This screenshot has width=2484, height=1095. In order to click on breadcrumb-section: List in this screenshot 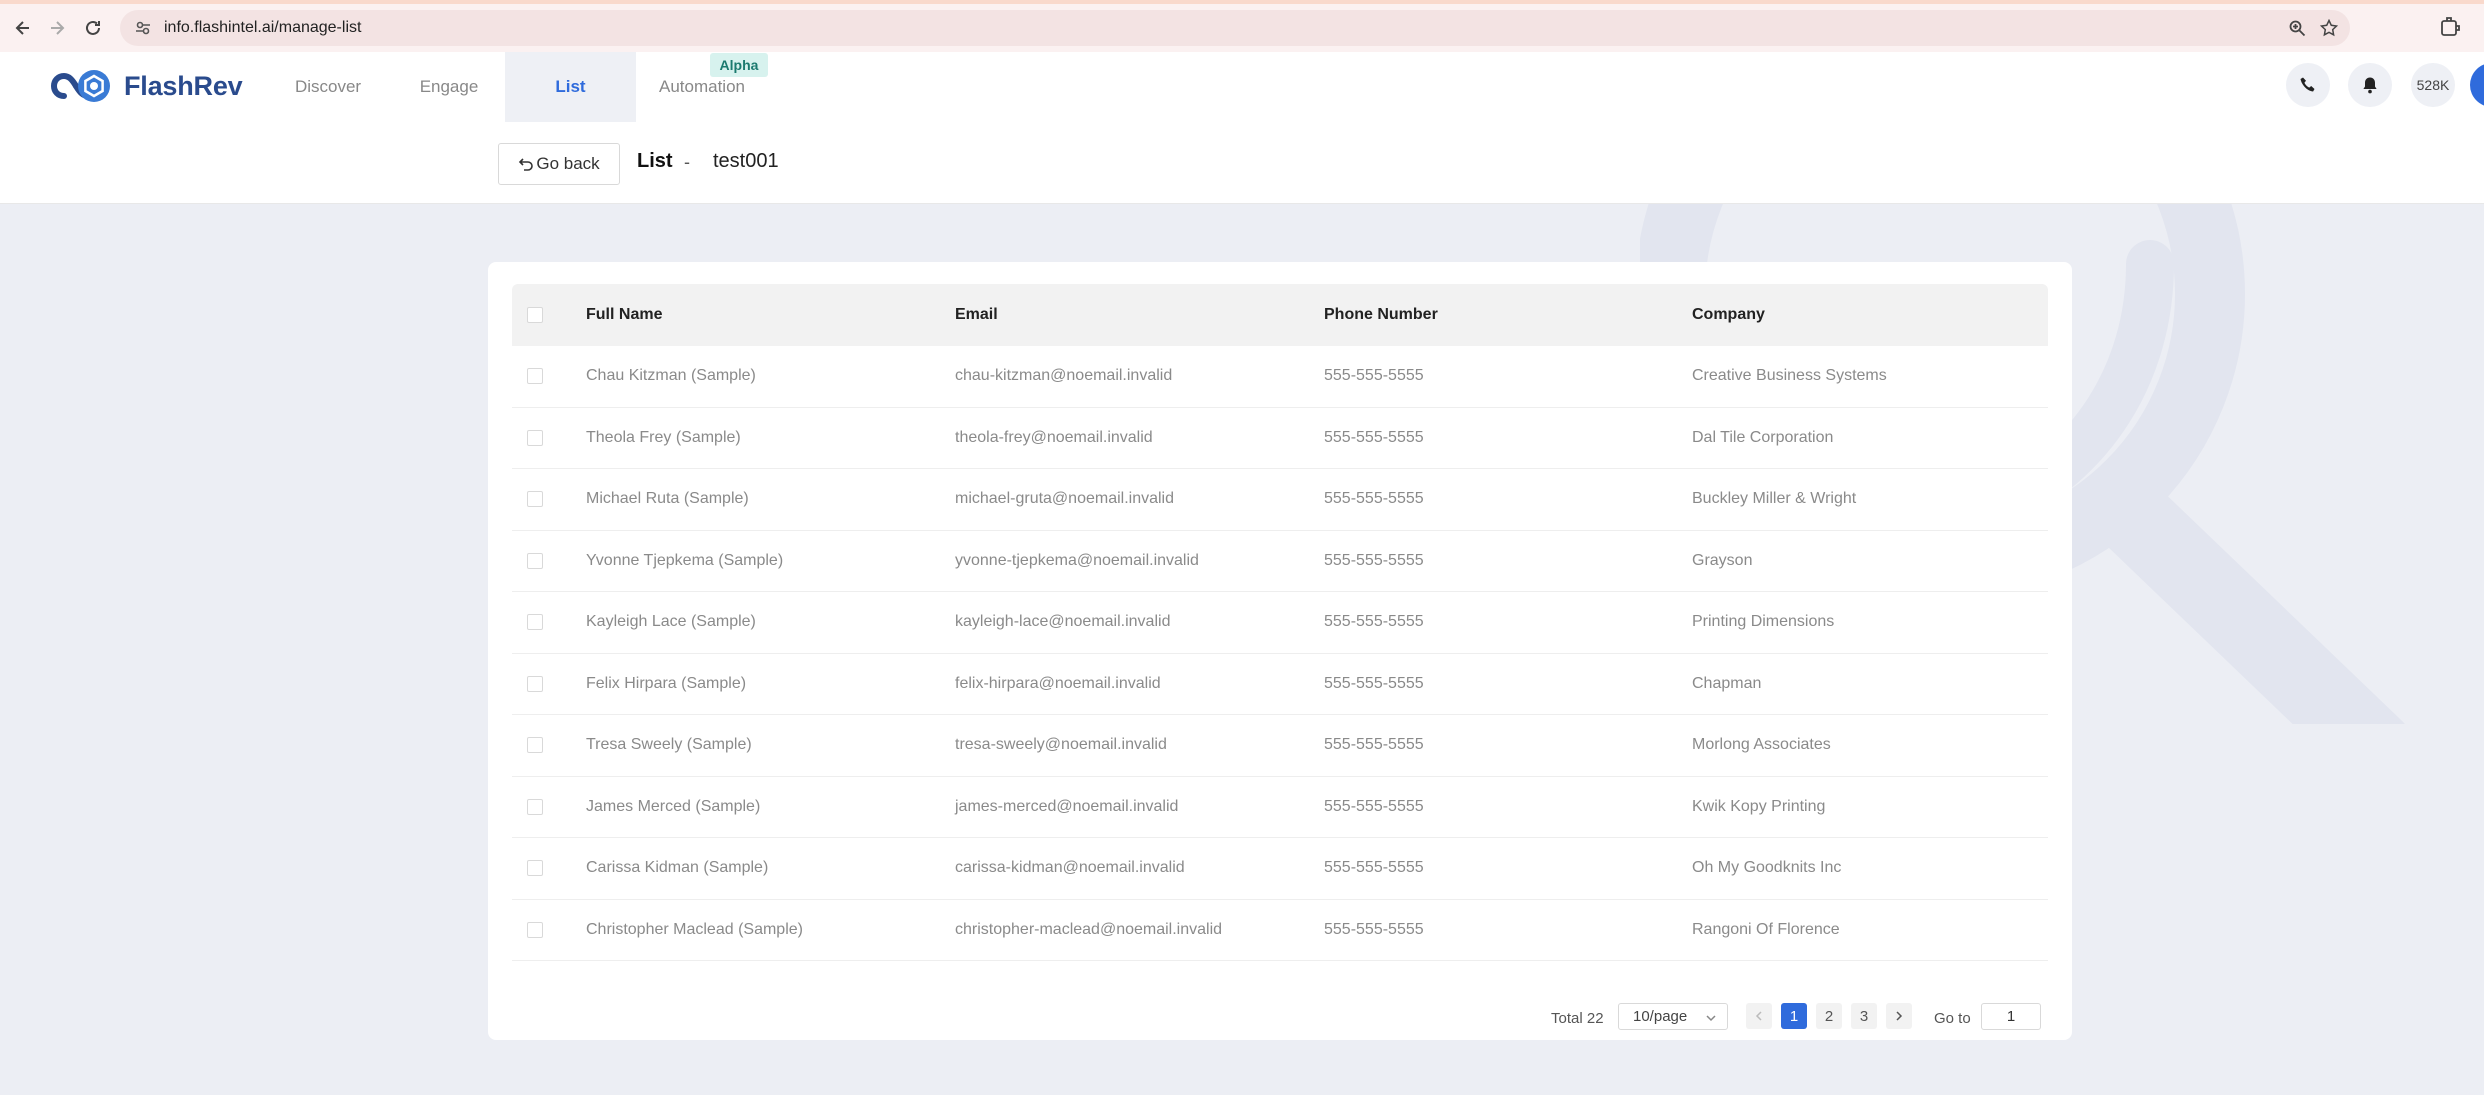, I will do `click(655, 161)`.